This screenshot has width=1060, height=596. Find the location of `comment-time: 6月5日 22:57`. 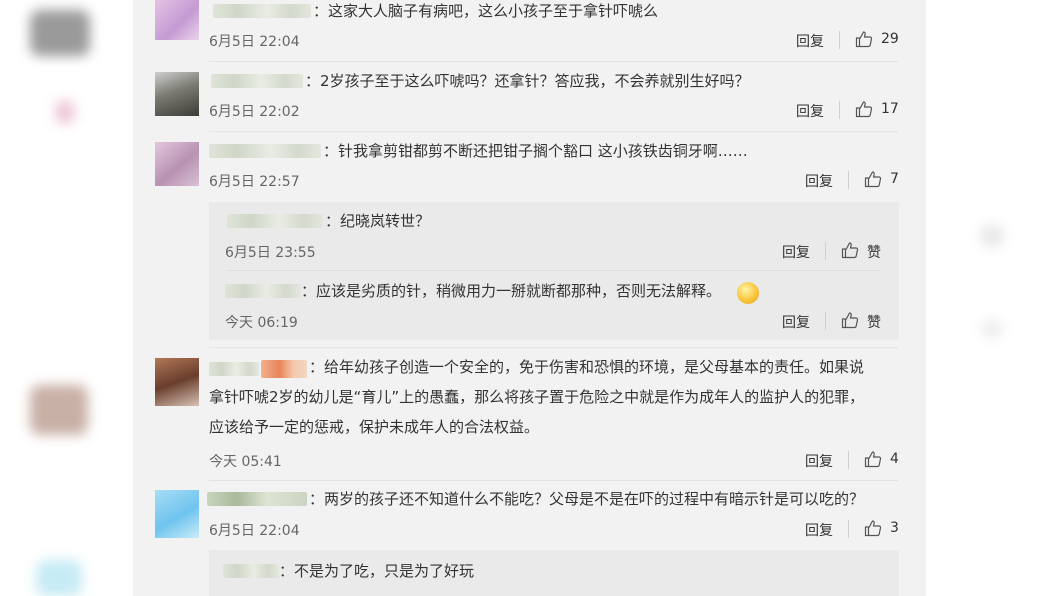

comment-time: 6月5日 22:57 is located at coordinates (254, 182).